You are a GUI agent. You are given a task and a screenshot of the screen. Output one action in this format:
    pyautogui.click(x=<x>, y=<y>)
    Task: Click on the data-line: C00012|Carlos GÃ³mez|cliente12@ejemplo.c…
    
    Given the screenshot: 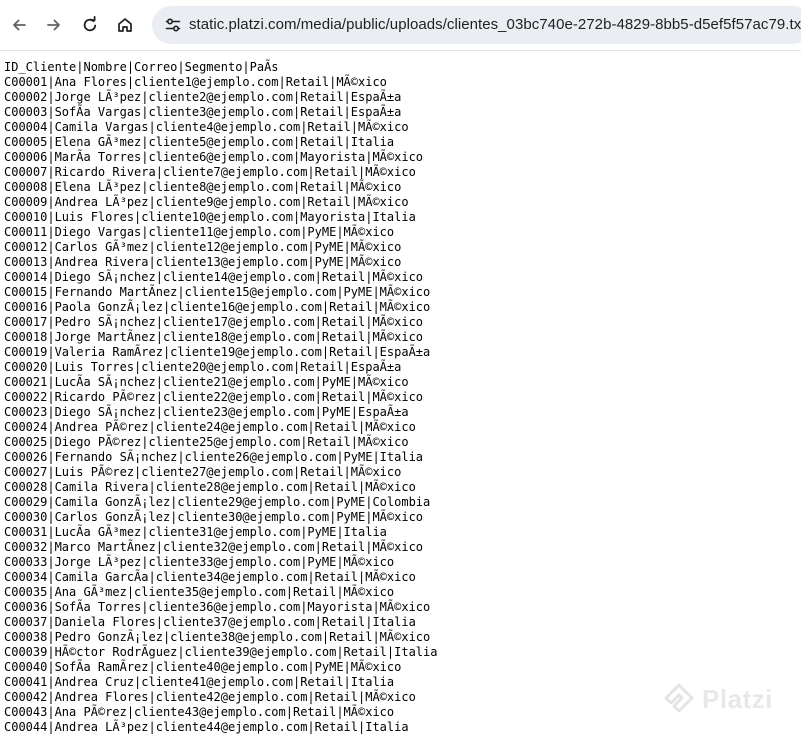 What is the action you would take?
    pyautogui.click(x=203, y=247)
    